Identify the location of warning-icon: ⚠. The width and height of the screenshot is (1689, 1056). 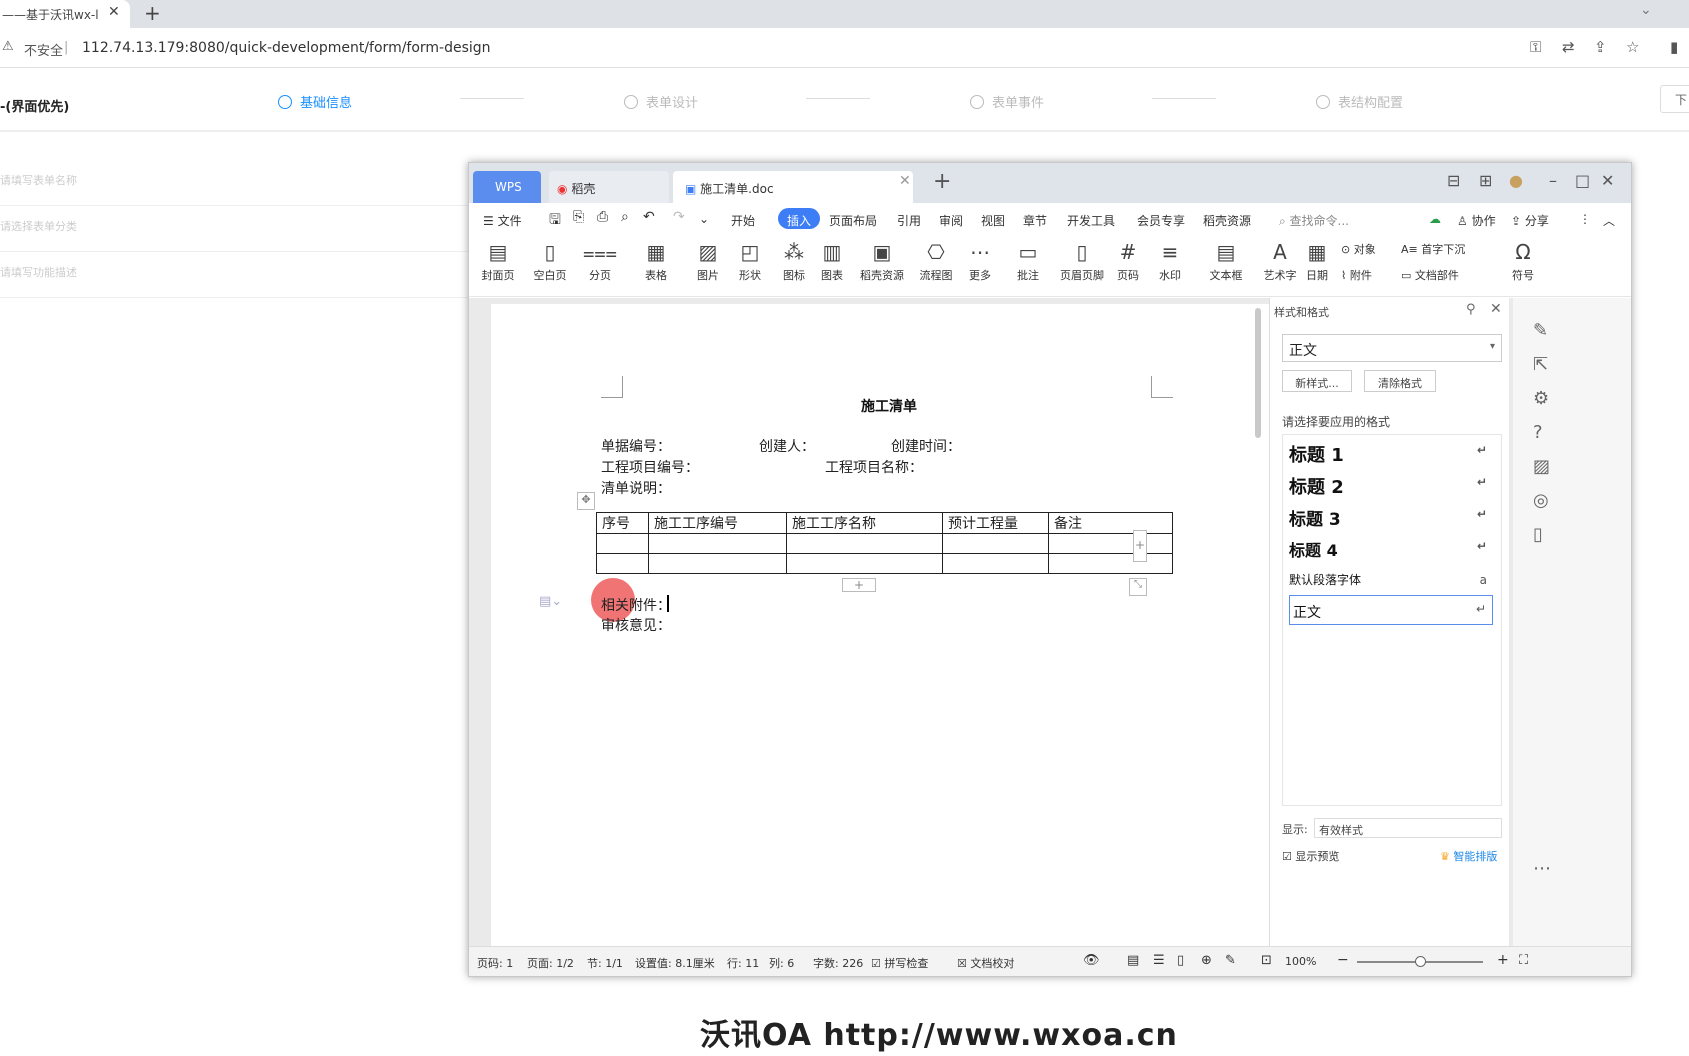
(8, 46).